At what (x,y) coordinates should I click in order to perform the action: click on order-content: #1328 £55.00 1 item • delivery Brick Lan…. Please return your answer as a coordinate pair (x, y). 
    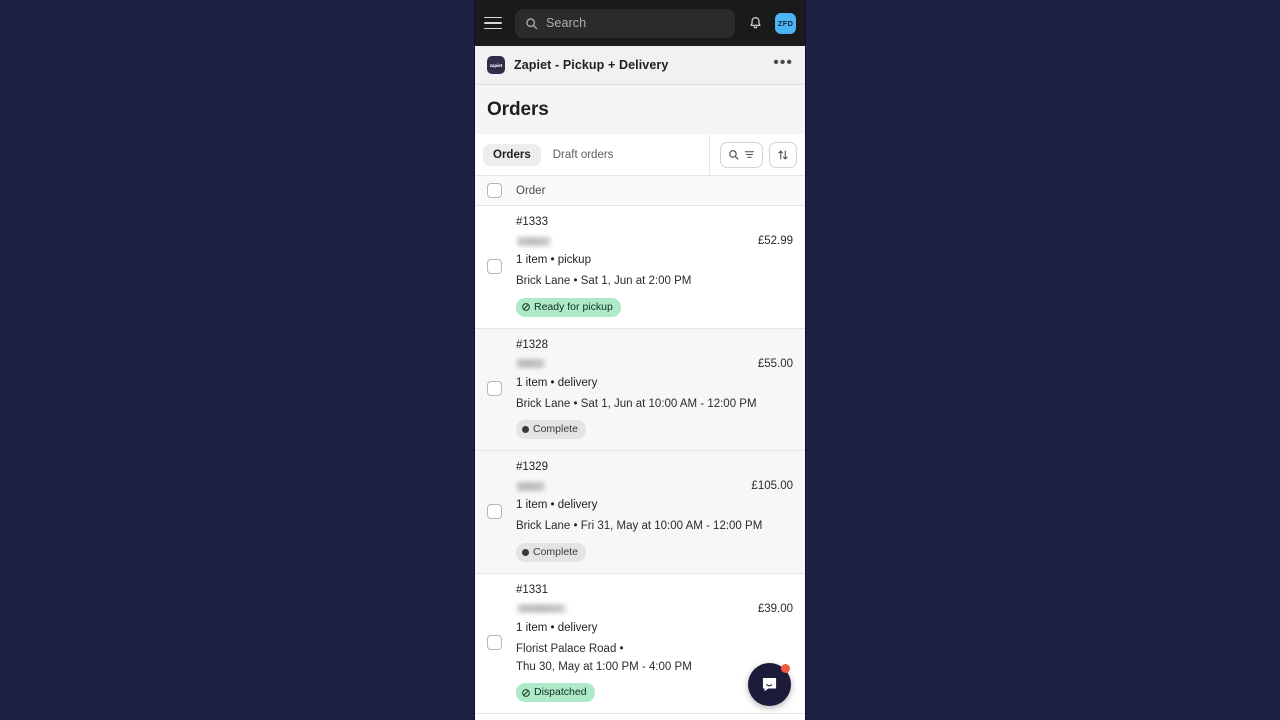
    Looking at the image, I should click on (654, 389).